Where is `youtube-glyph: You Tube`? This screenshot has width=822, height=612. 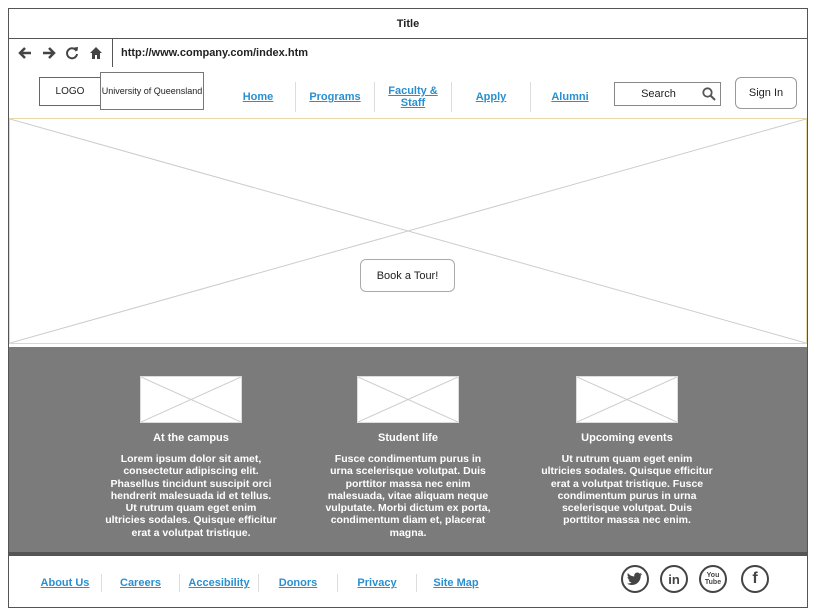 youtube-glyph: You Tube is located at coordinates (713, 579).